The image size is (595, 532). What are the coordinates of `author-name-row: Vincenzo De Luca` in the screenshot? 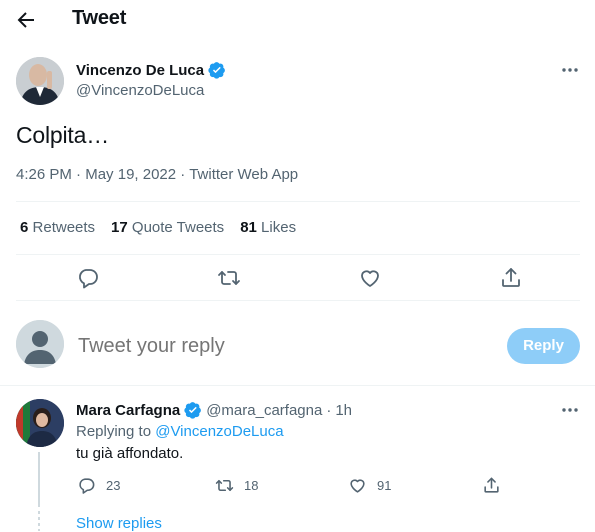 It's located at (151, 70).